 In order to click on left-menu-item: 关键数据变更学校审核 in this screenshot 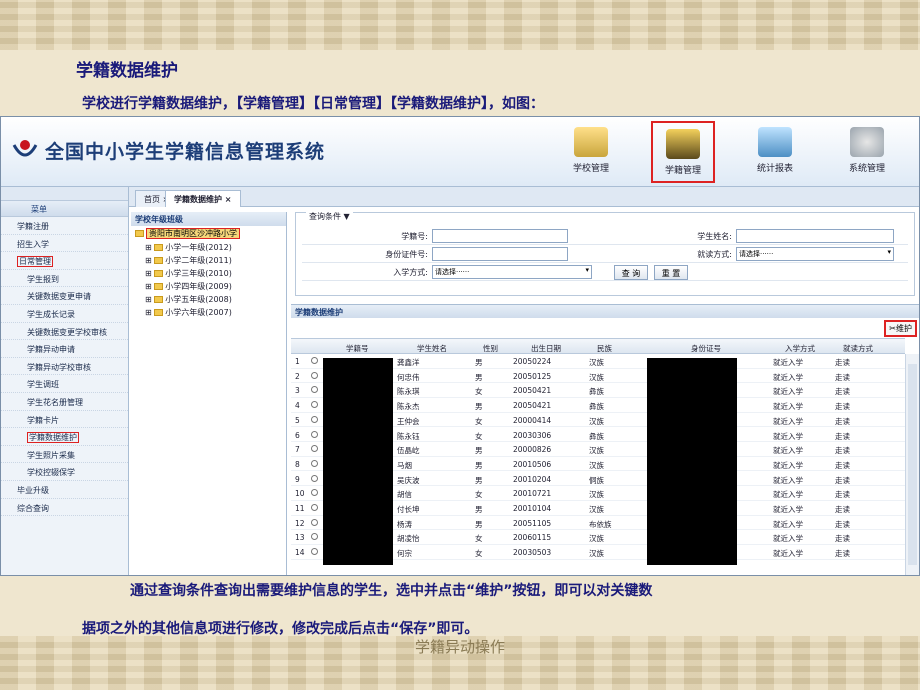, I will do `click(64, 332)`.